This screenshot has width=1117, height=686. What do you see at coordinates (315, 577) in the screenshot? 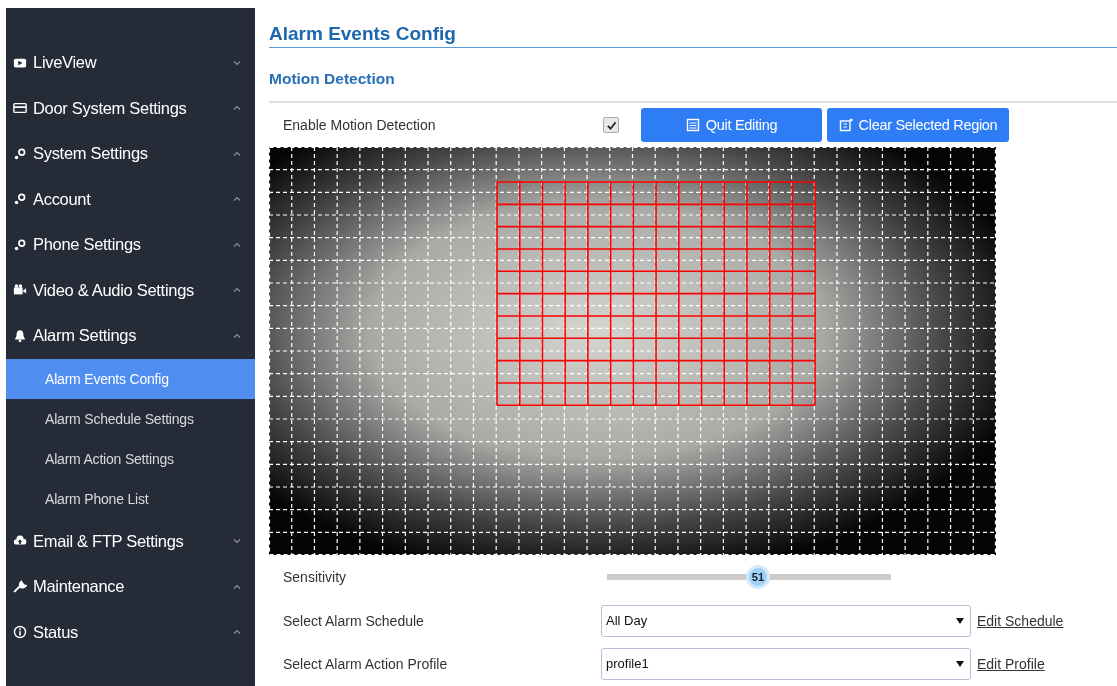
I see `field-label: Sensitivity` at bounding box center [315, 577].